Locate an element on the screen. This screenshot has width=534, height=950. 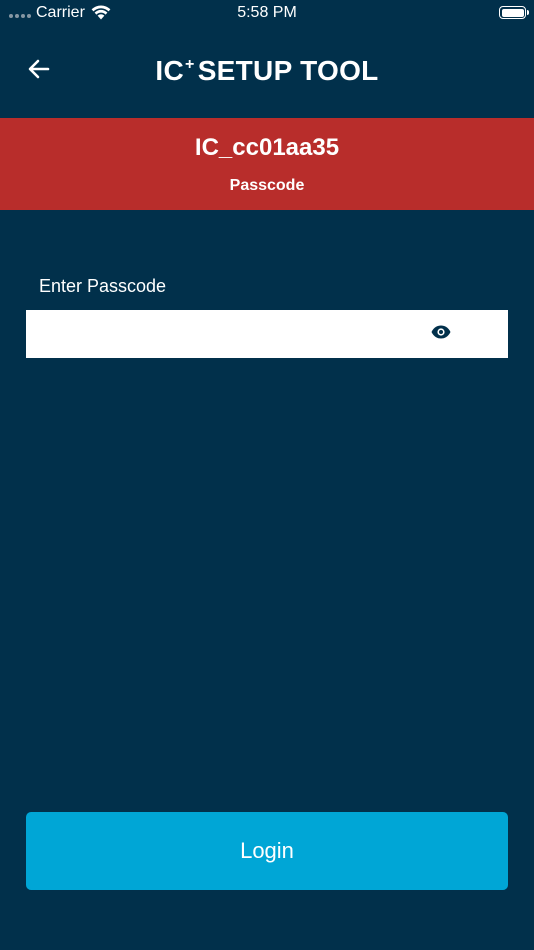
device-subtitle: Passcode is located at coordinates (267, 185).